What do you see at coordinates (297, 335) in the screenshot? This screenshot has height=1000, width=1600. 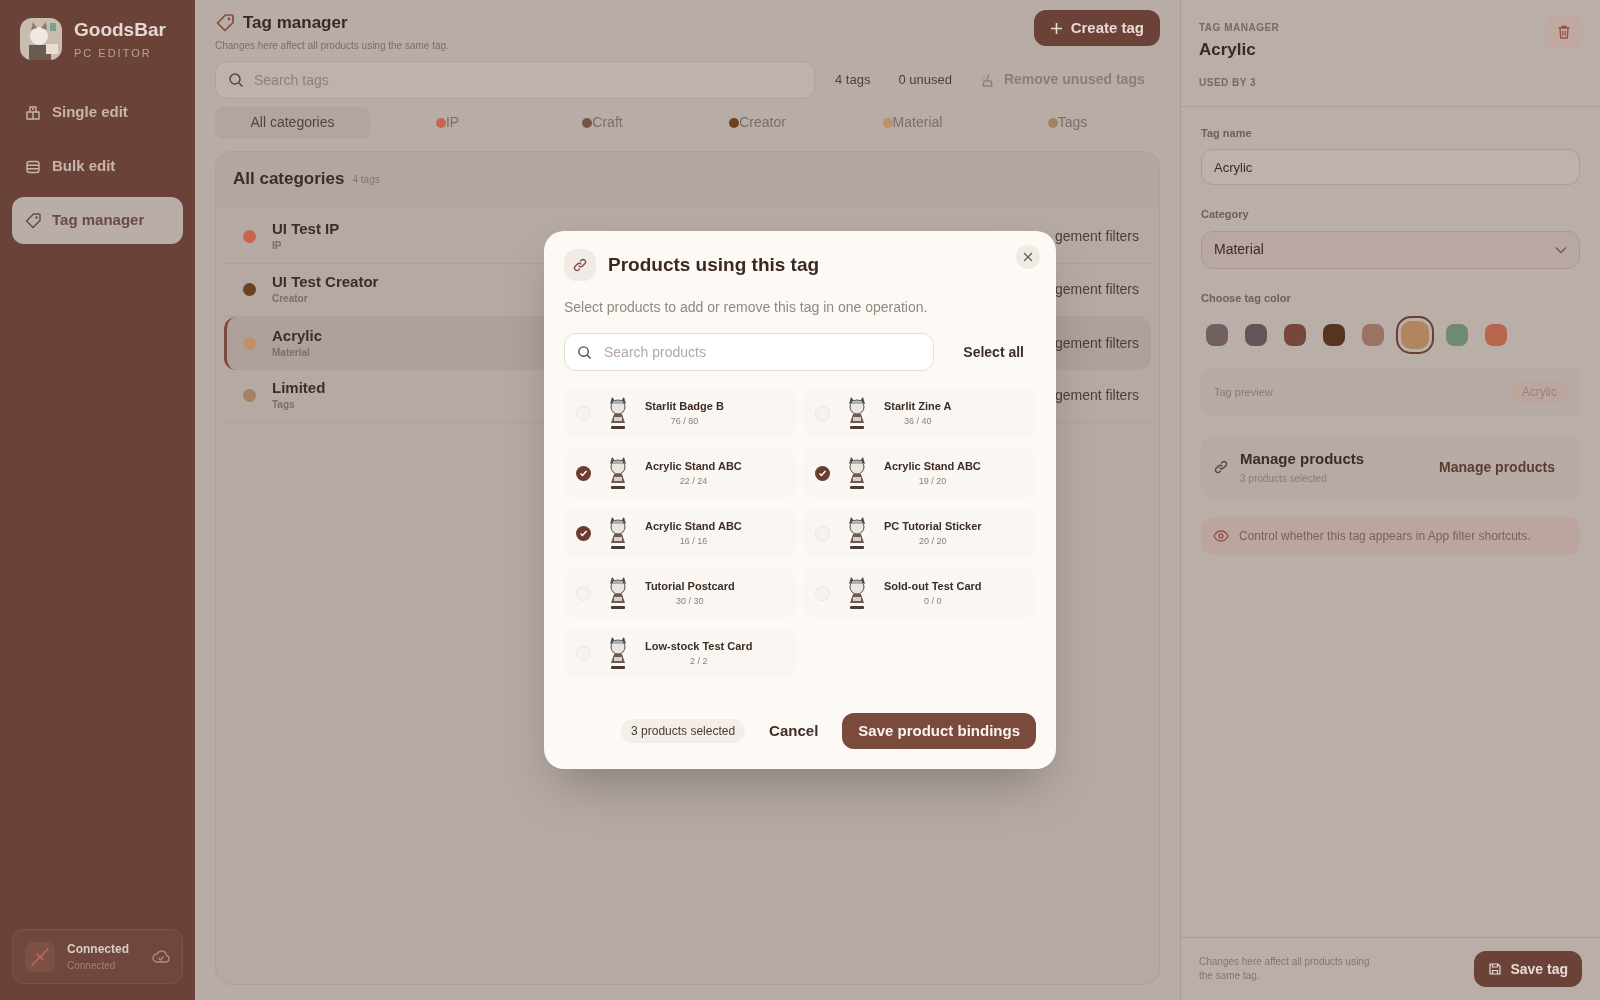 I see `tag-name: Acrylic` at bounding box center [297, 335].